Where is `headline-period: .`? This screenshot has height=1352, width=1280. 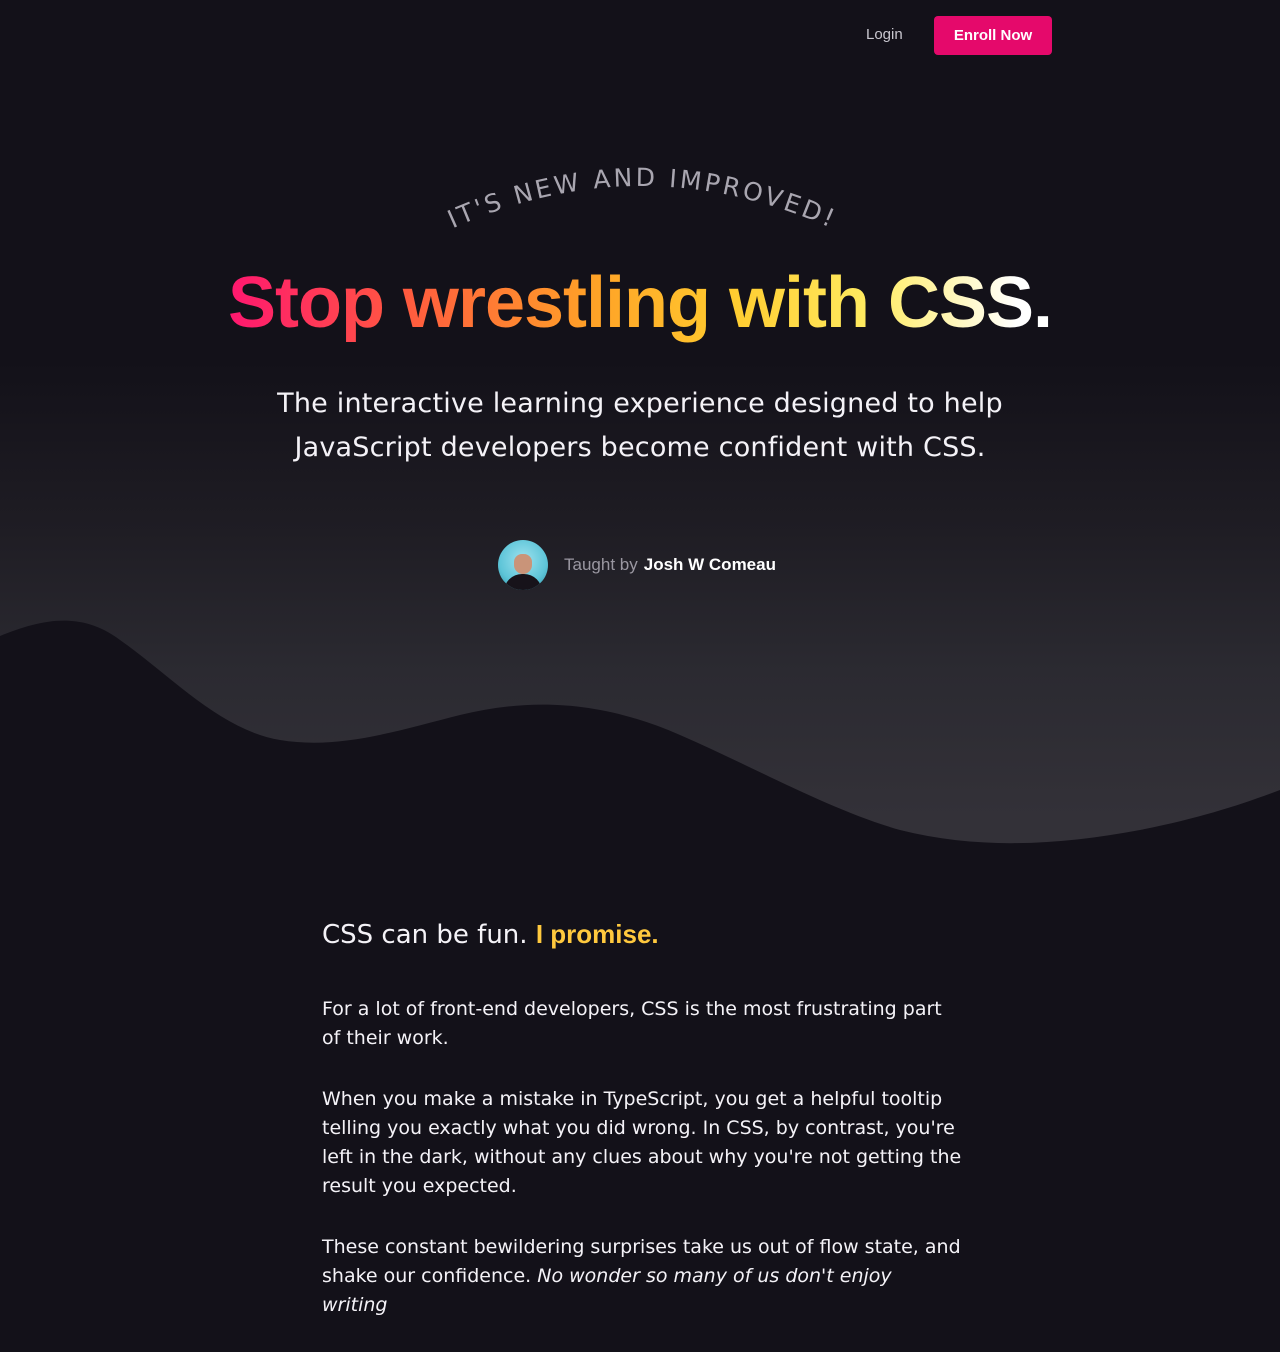 headline-period: . is located at coordinates (1043, 303).